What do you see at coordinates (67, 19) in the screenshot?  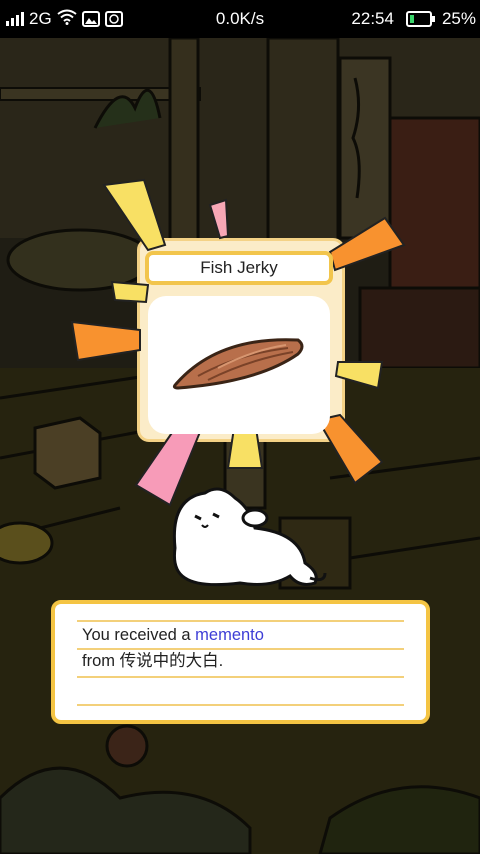 I see `wifi-icon` at bounding box center [67, 19].